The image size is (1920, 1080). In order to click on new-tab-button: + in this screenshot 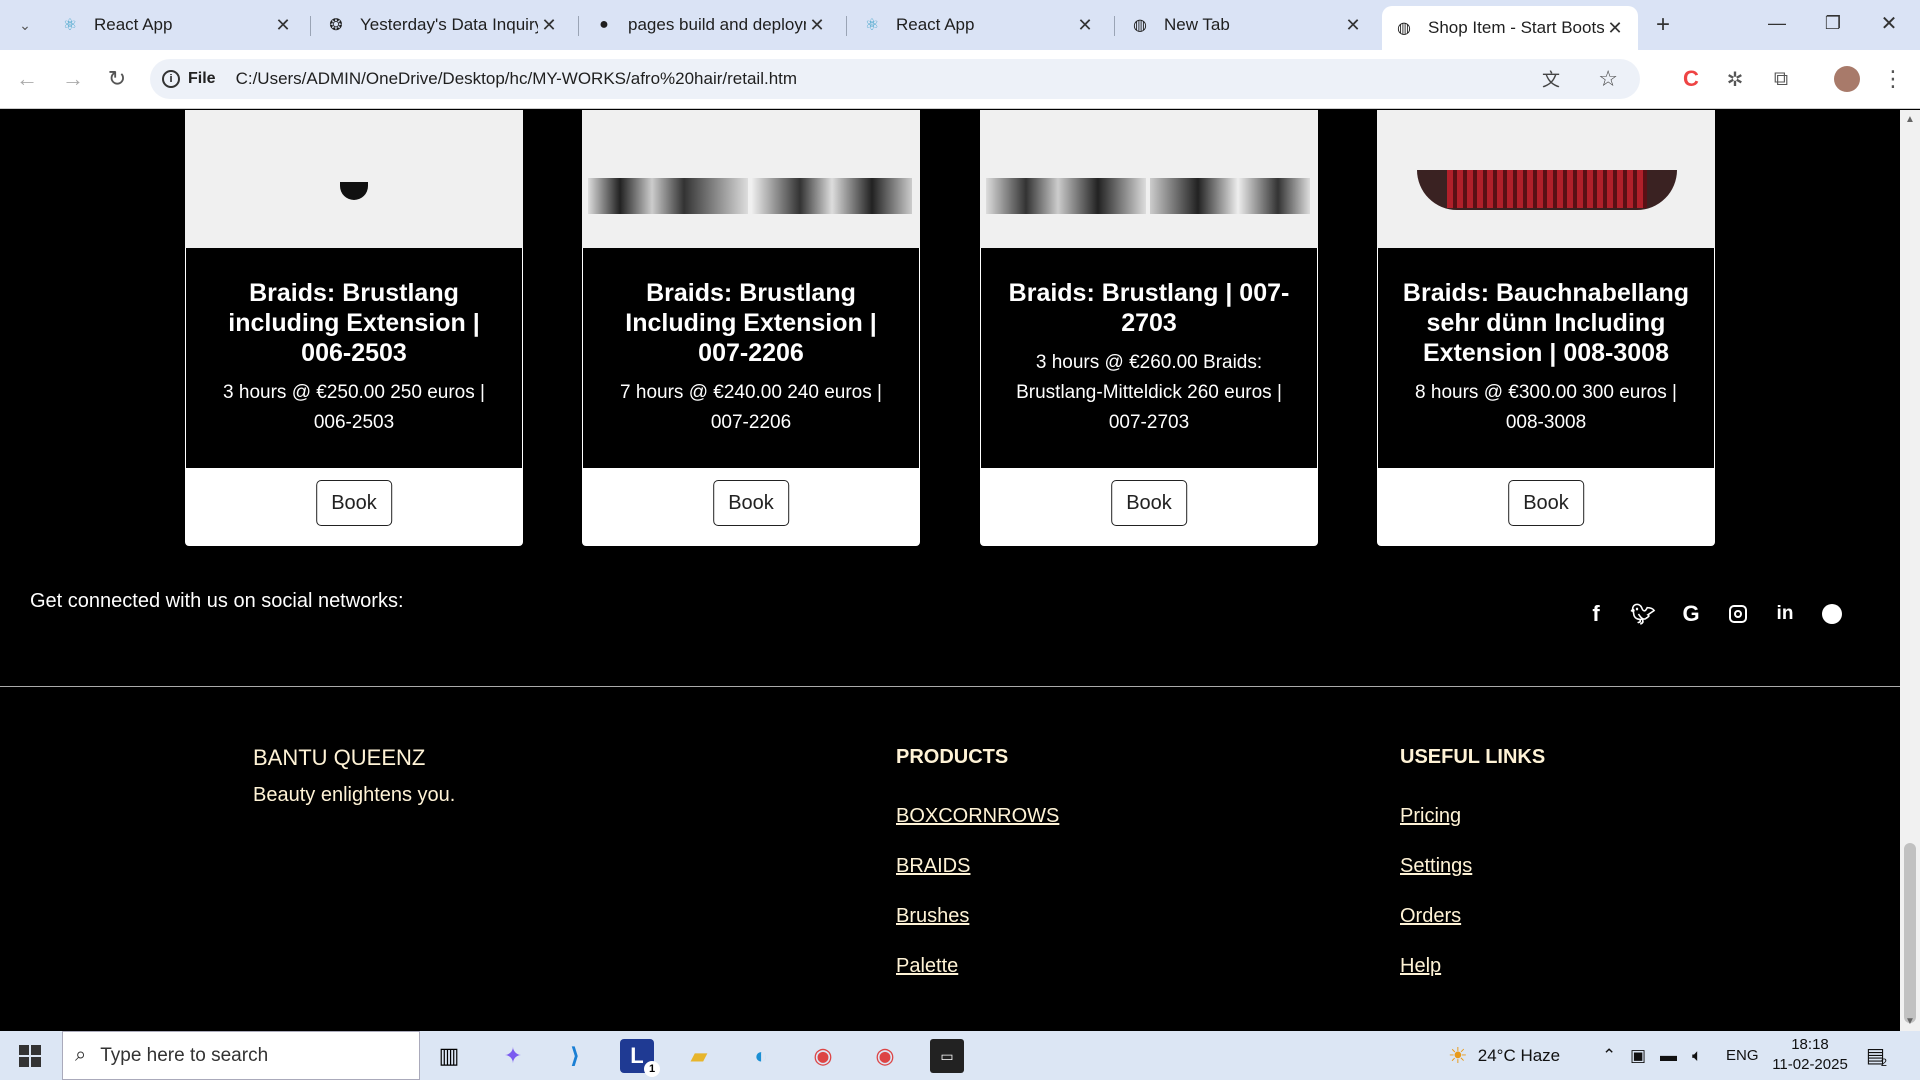, I will do `click(1663, 25)`.